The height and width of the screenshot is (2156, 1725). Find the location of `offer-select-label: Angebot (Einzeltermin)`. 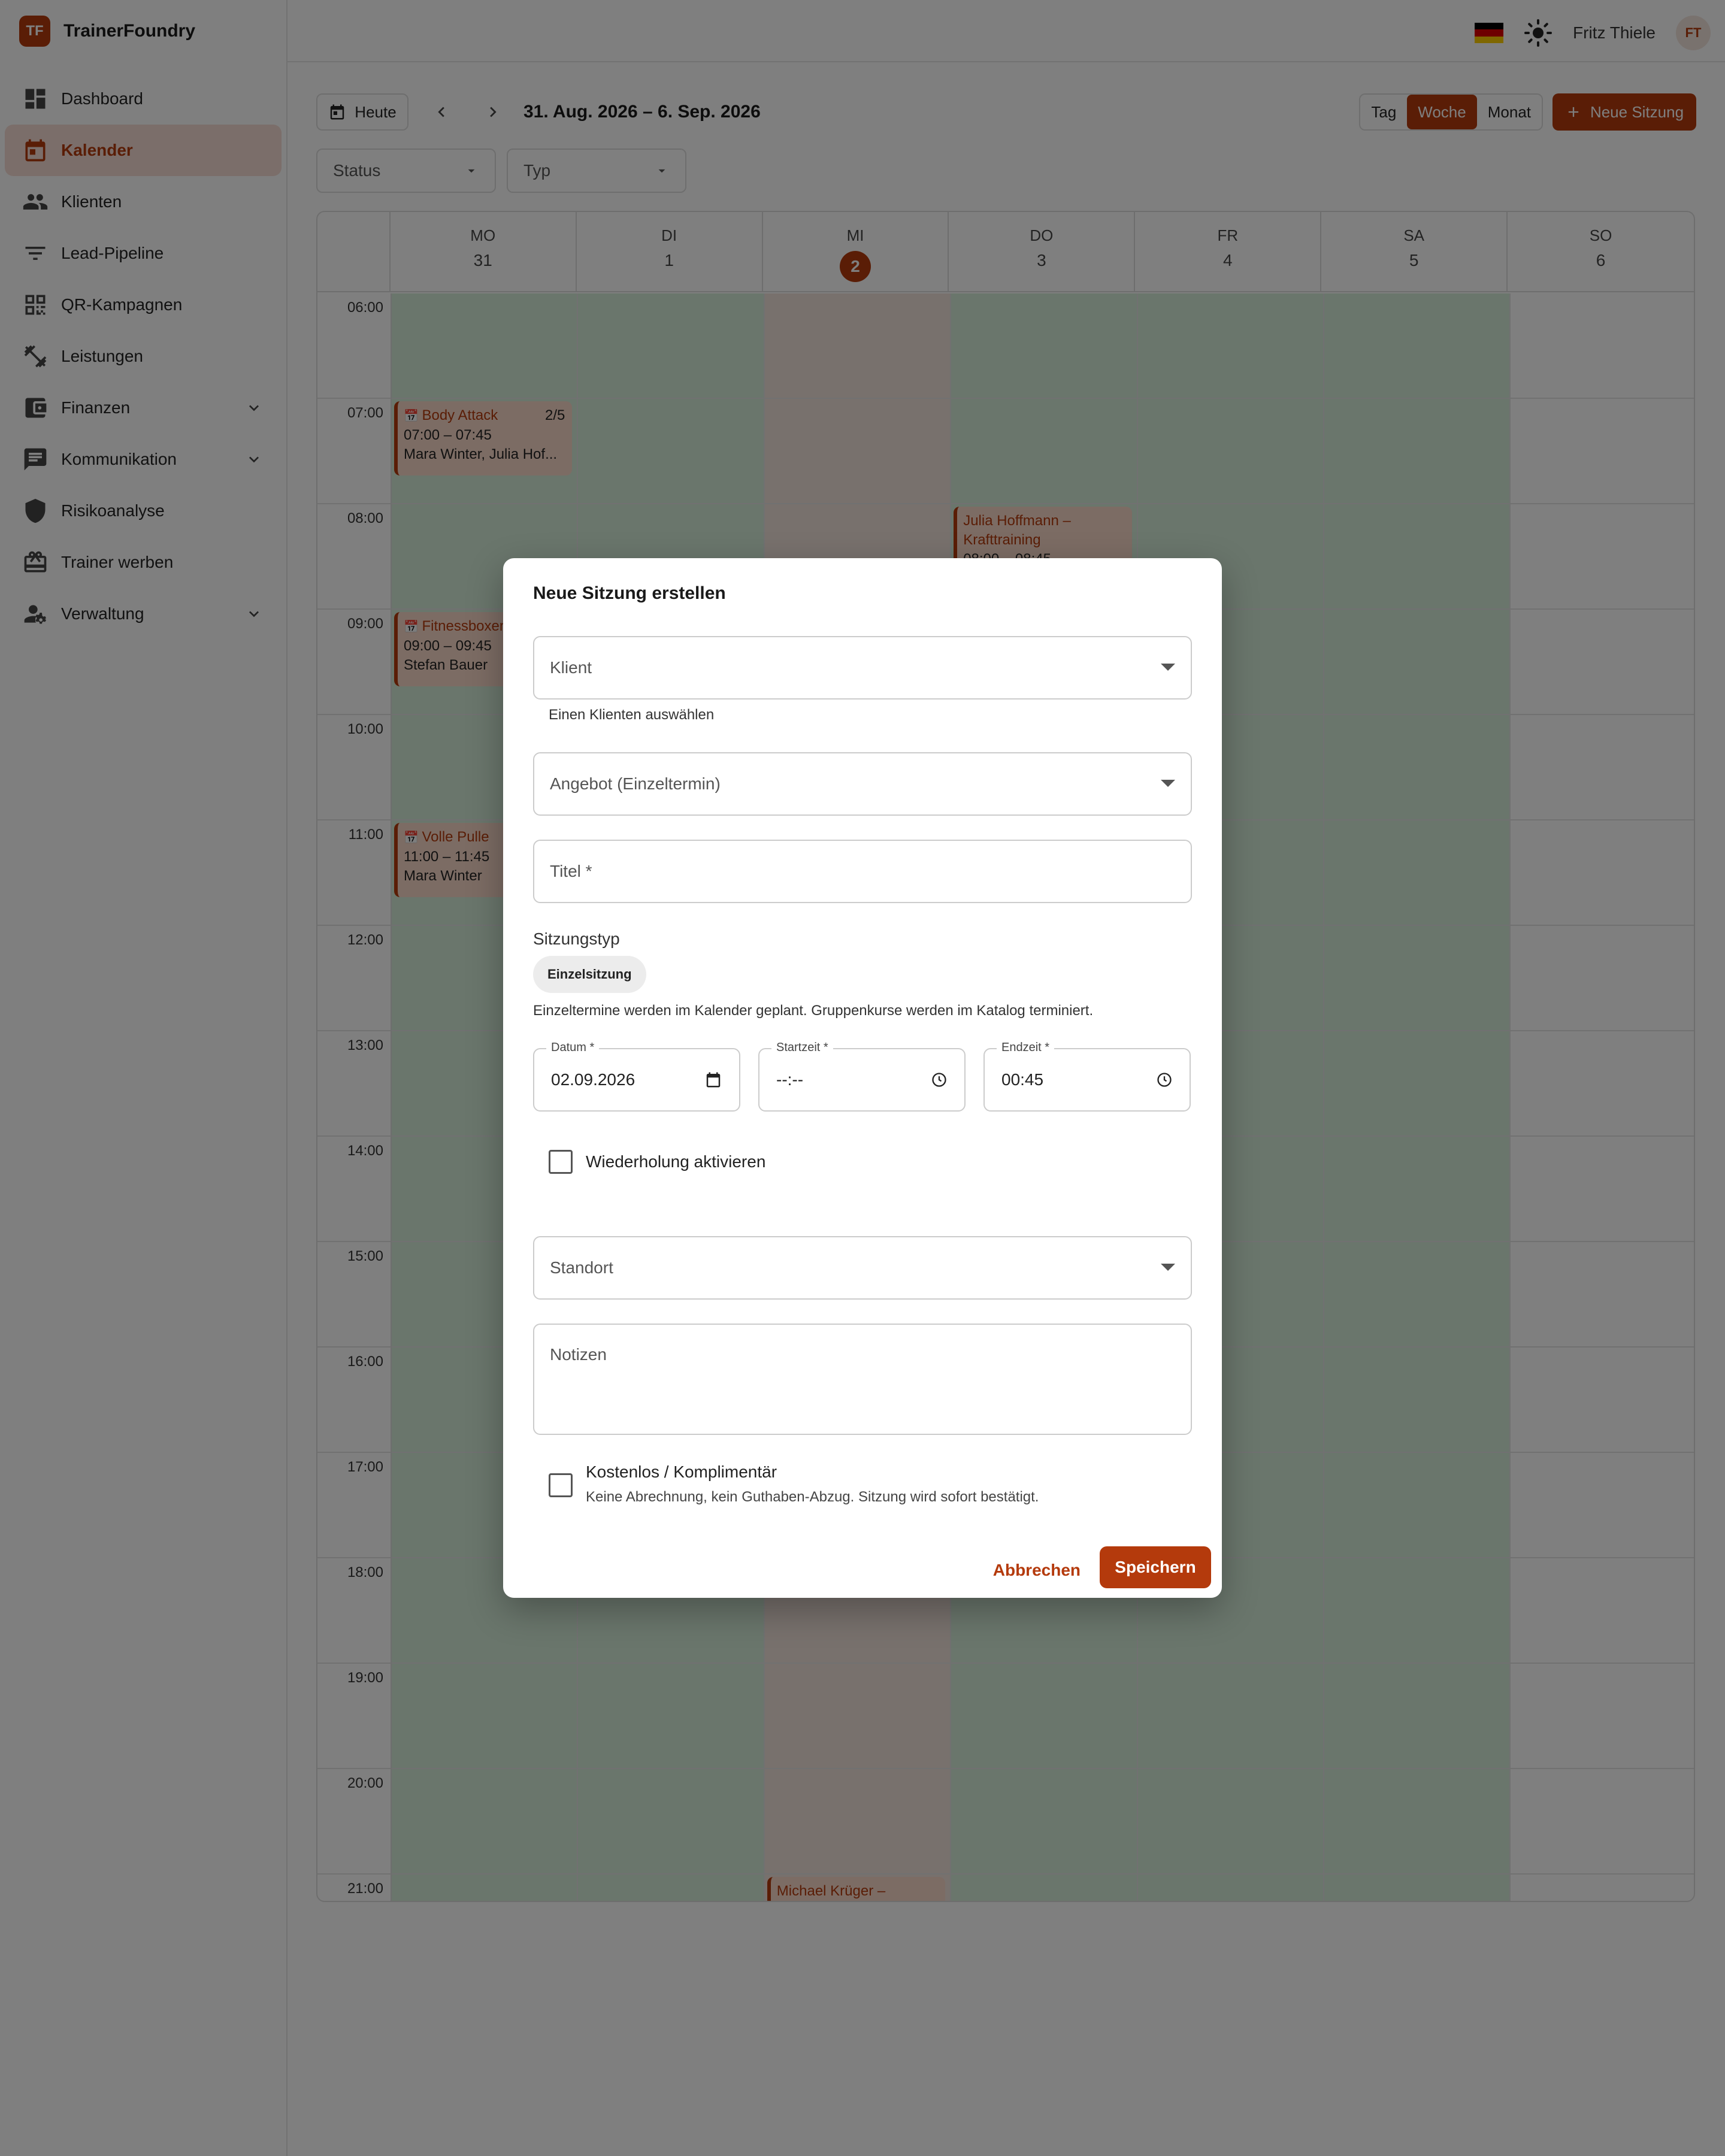

offer-select-label: Angebot (Einzeltermin) is located at coordinates (635, 783).